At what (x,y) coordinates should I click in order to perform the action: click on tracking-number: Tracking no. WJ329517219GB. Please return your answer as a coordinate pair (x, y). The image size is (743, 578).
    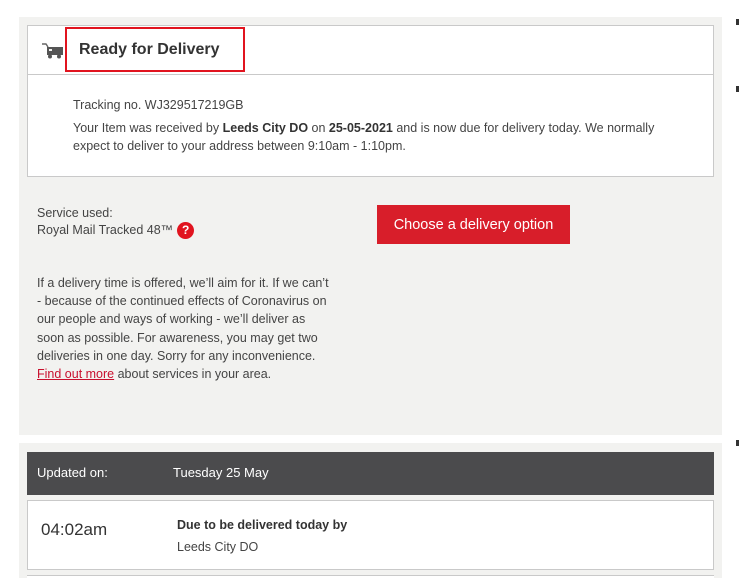
    Looking at the image, I should click on (158, 105).